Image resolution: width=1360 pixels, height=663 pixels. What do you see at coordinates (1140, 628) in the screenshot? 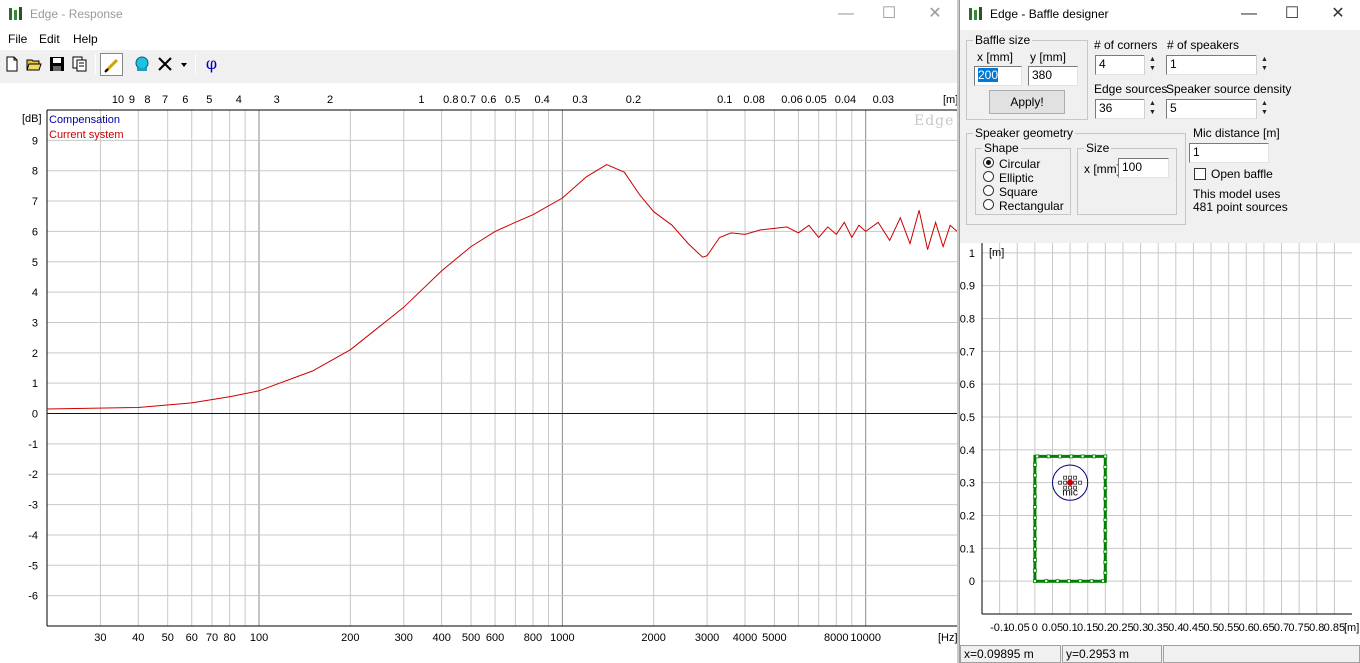
I see `x-tick-label: 0.3` at bounding box center [1140, 628].